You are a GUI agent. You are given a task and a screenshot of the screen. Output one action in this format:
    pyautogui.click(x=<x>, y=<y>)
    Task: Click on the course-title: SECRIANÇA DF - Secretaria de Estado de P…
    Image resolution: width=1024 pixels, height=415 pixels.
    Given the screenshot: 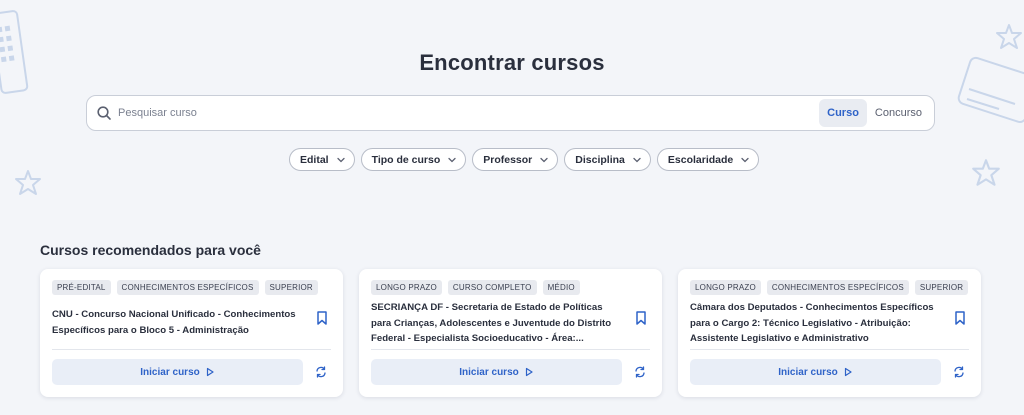 What is the action you would take?
    pyautogui.click(x=496, y=323)
    